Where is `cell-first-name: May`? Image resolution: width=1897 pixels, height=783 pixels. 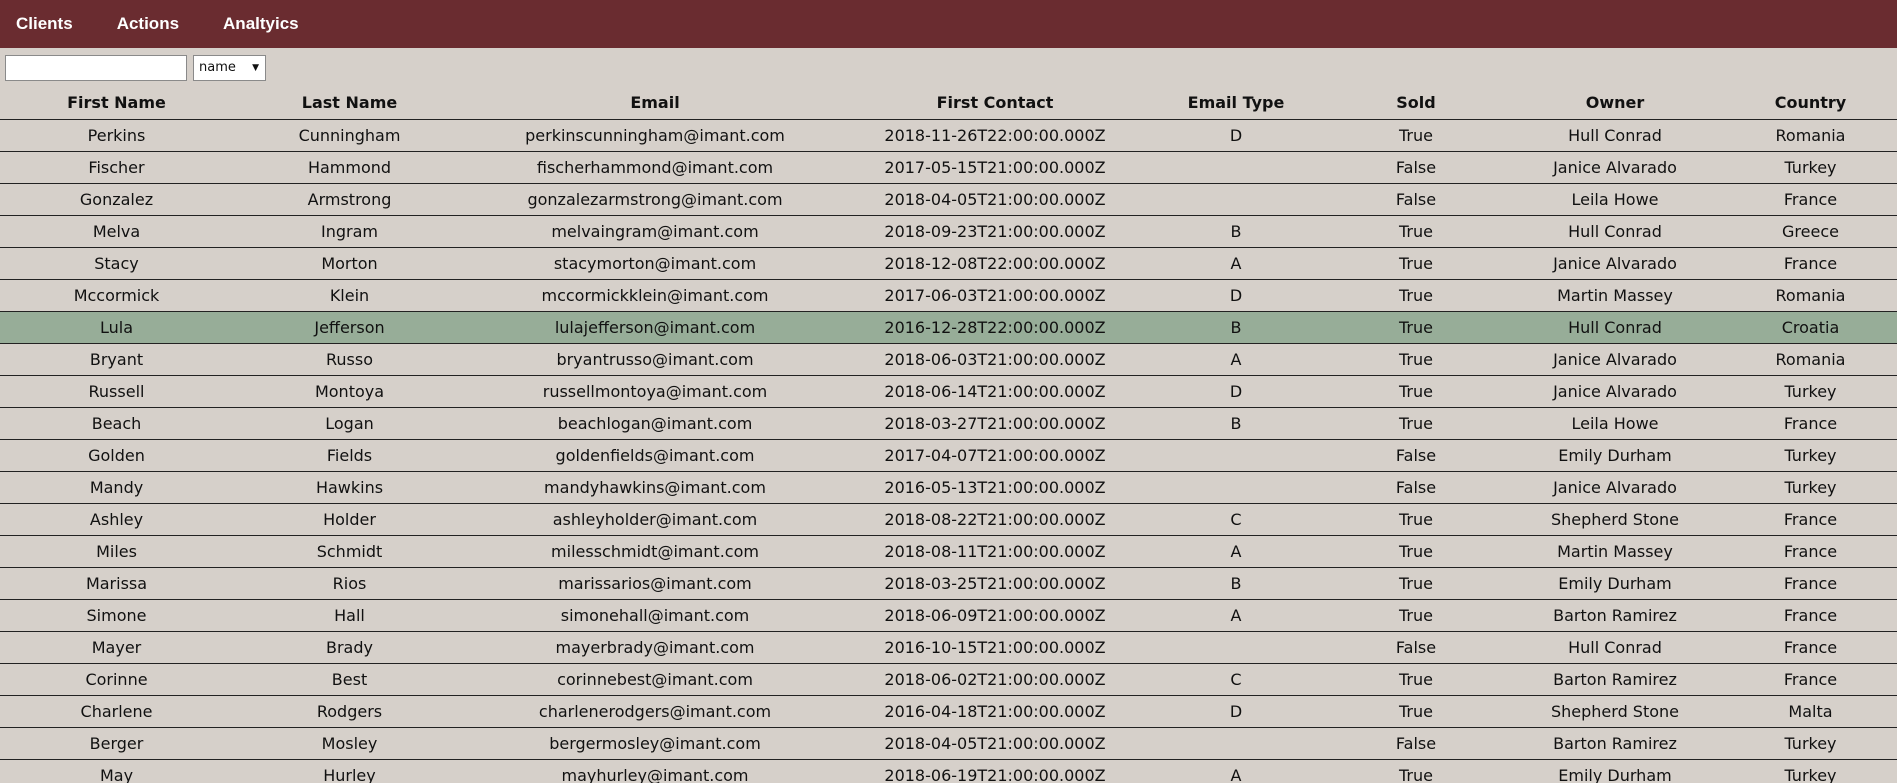
cell-first-name: May is located at coordinates (116, 774).